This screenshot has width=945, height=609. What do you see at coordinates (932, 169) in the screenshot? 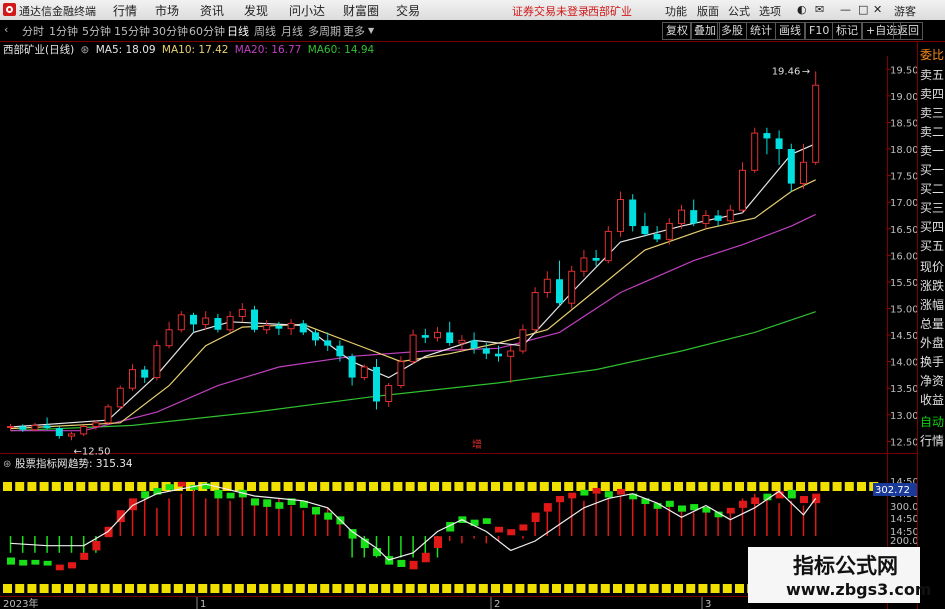
I see `sidebar-item-6: 买一` at bounding box center [932, 169].